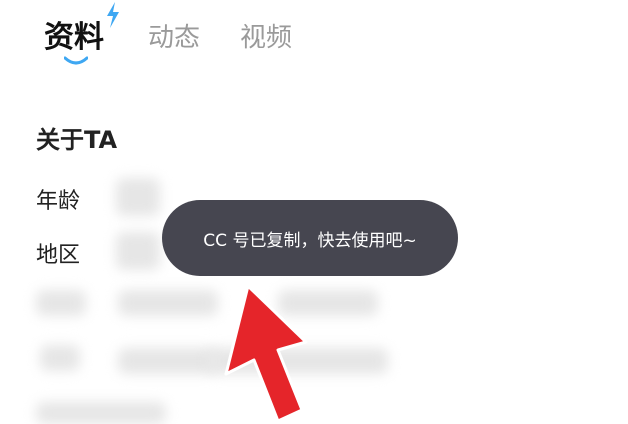 This screenshot has height=424, width=628. What do you see at coordinates (138, 251) in the screenshot?
I see `blurred-region-value` at bounding box center [138, 251].